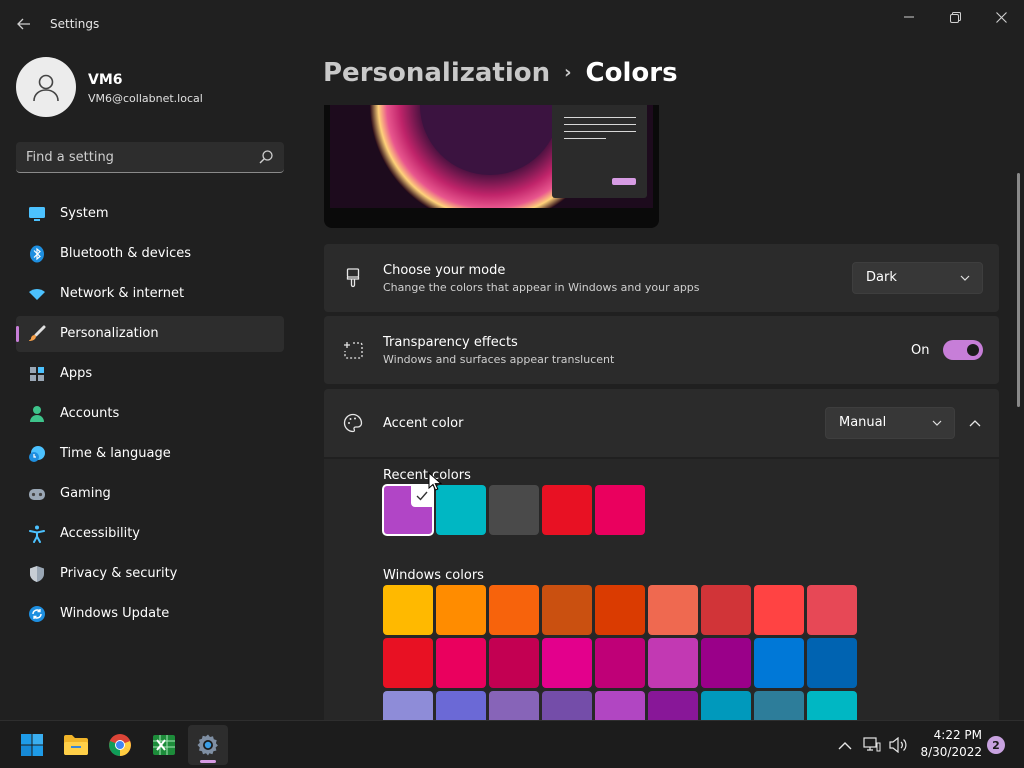 This screenshot has width=1024, height=768. Describe the element at coordinates (947, 752) in the screenshot. I see `clock-date: 8/30/2022` at that location.